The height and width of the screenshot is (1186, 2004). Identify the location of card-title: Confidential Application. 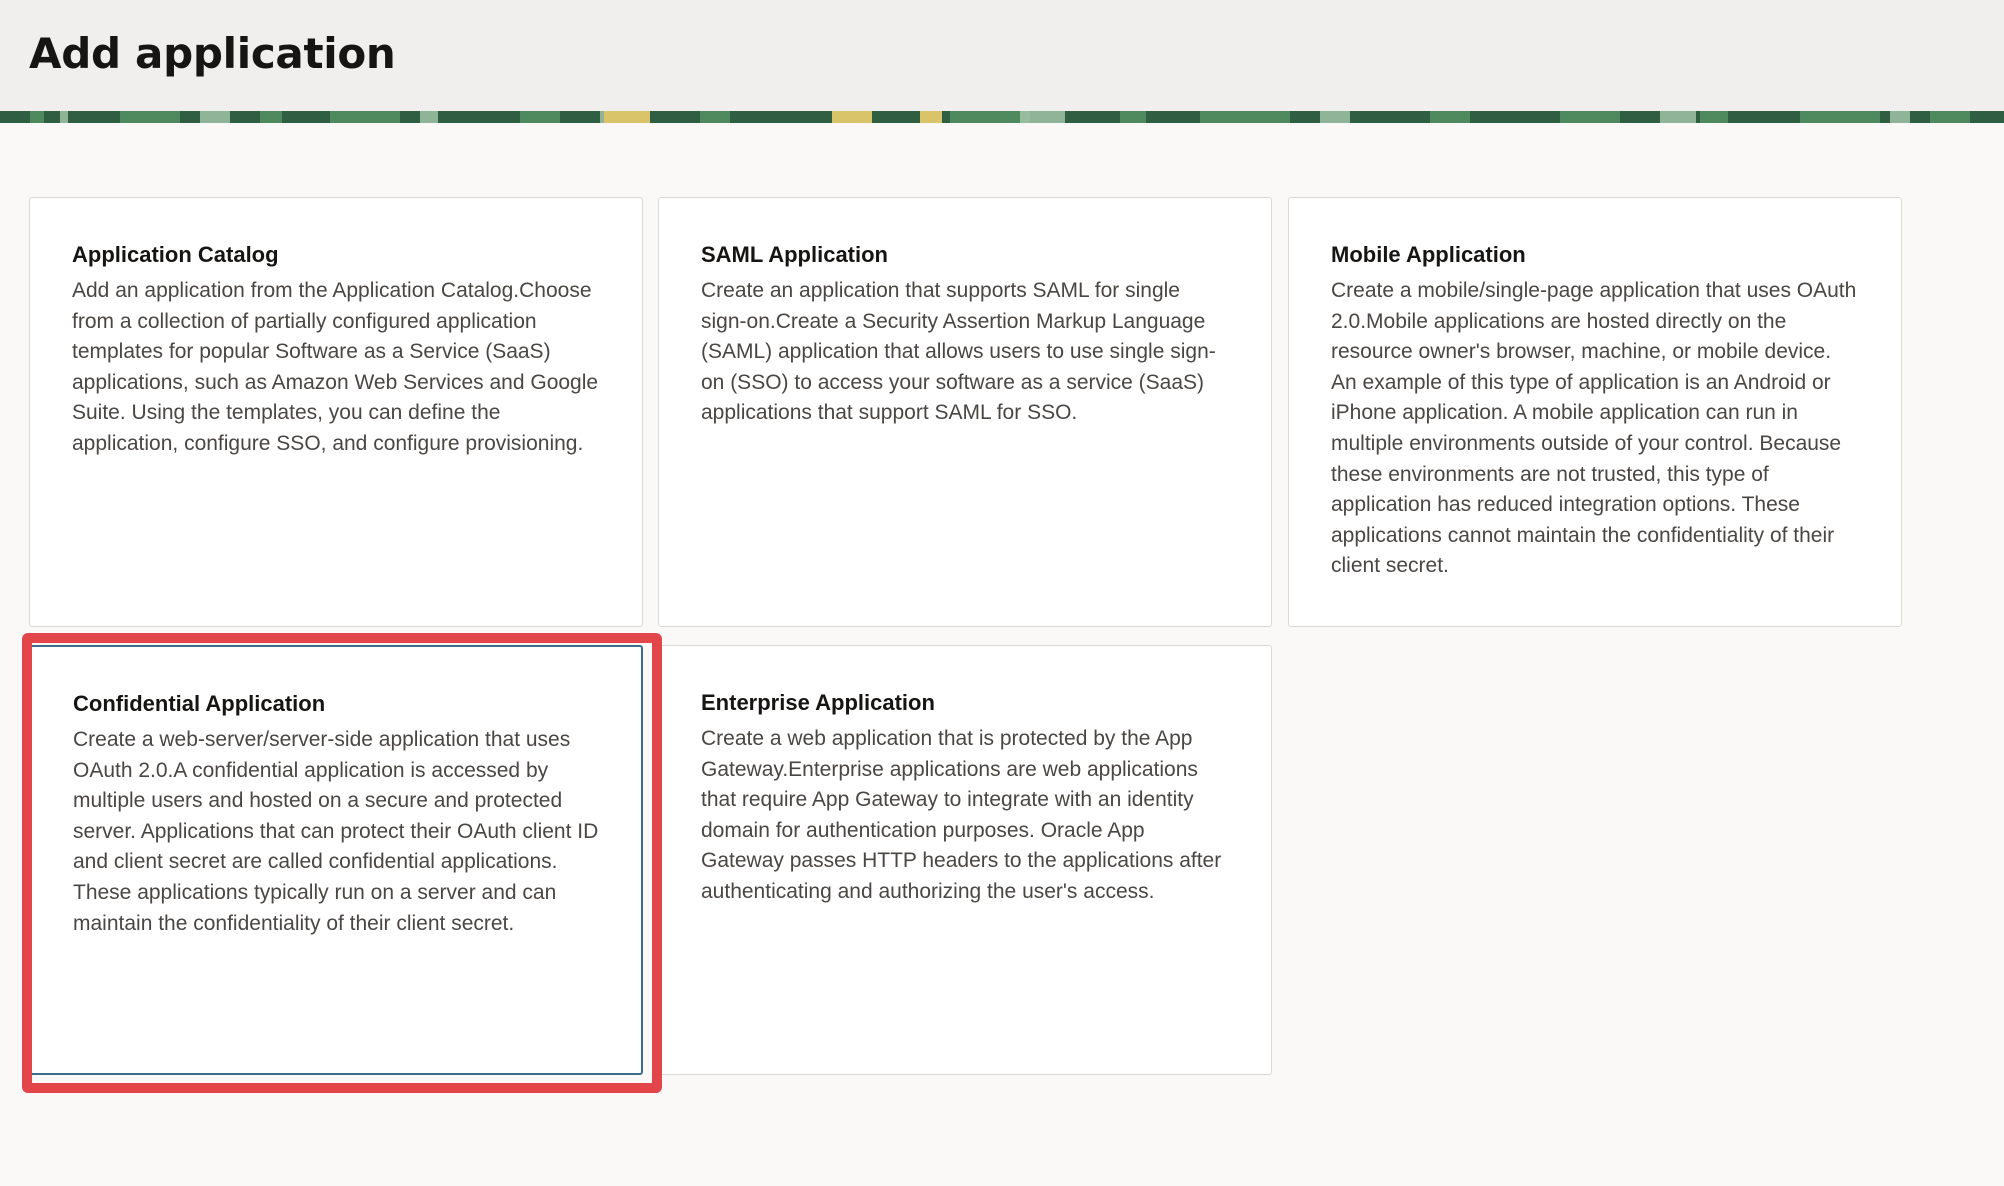
(199, 703).